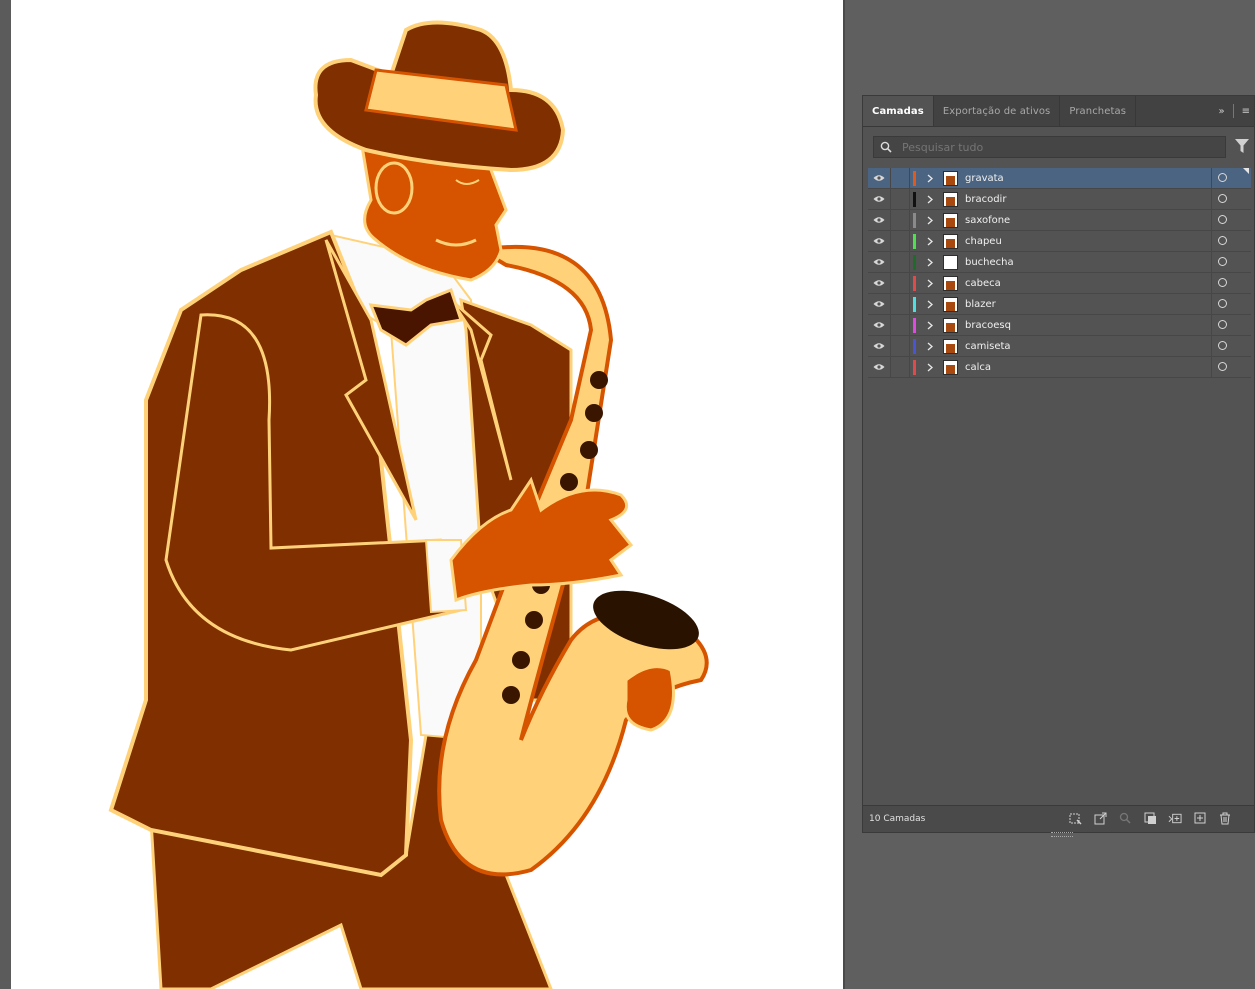 The height and width of the screenshot is (989, 1255). What do you see at coordinates (985, 199) in the screenshot?
I see `layer-name: bracodir` at bounding box center [985, 199].